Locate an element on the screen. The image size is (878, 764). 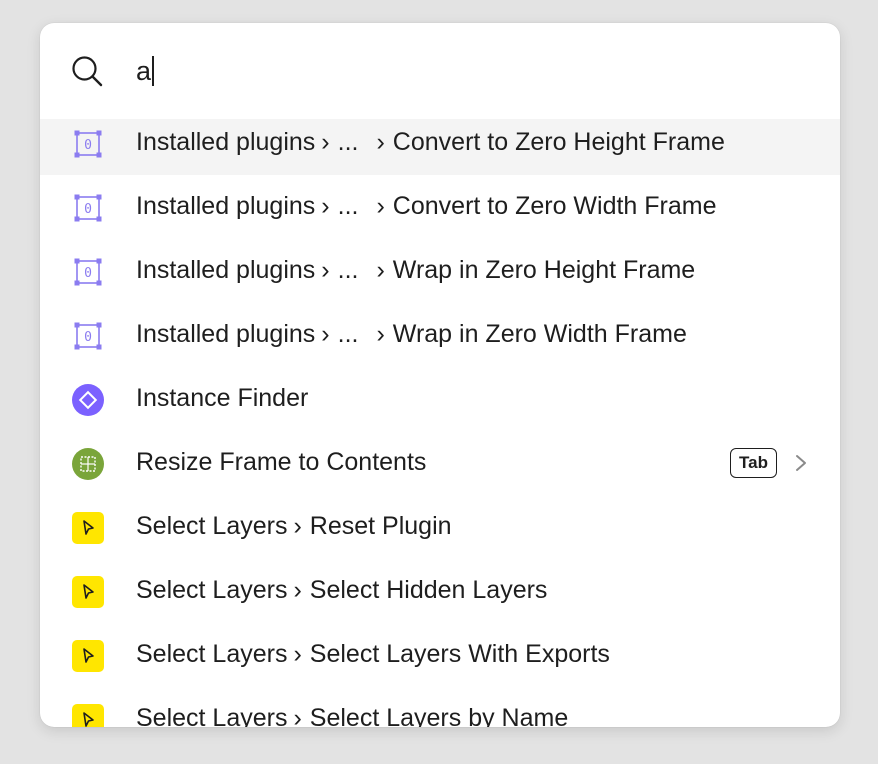
search-query: a is located at coordinates (144, 71).